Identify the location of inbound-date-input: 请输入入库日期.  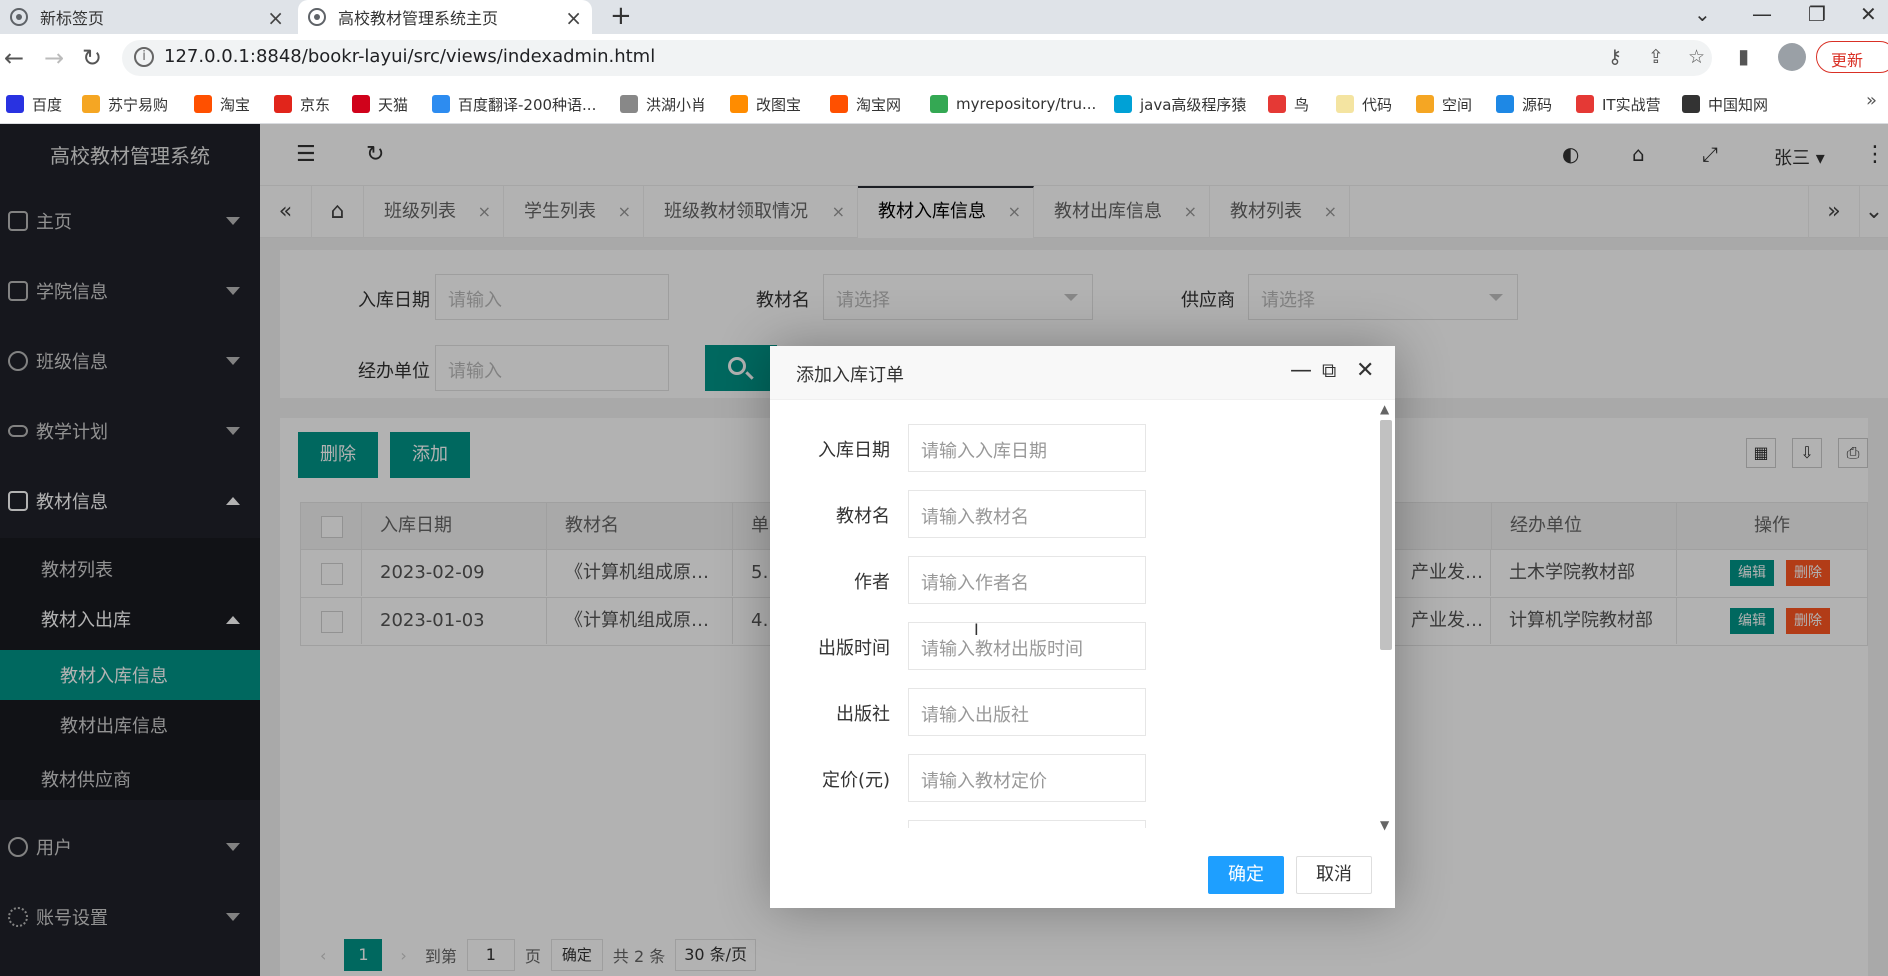
(1027, 448).